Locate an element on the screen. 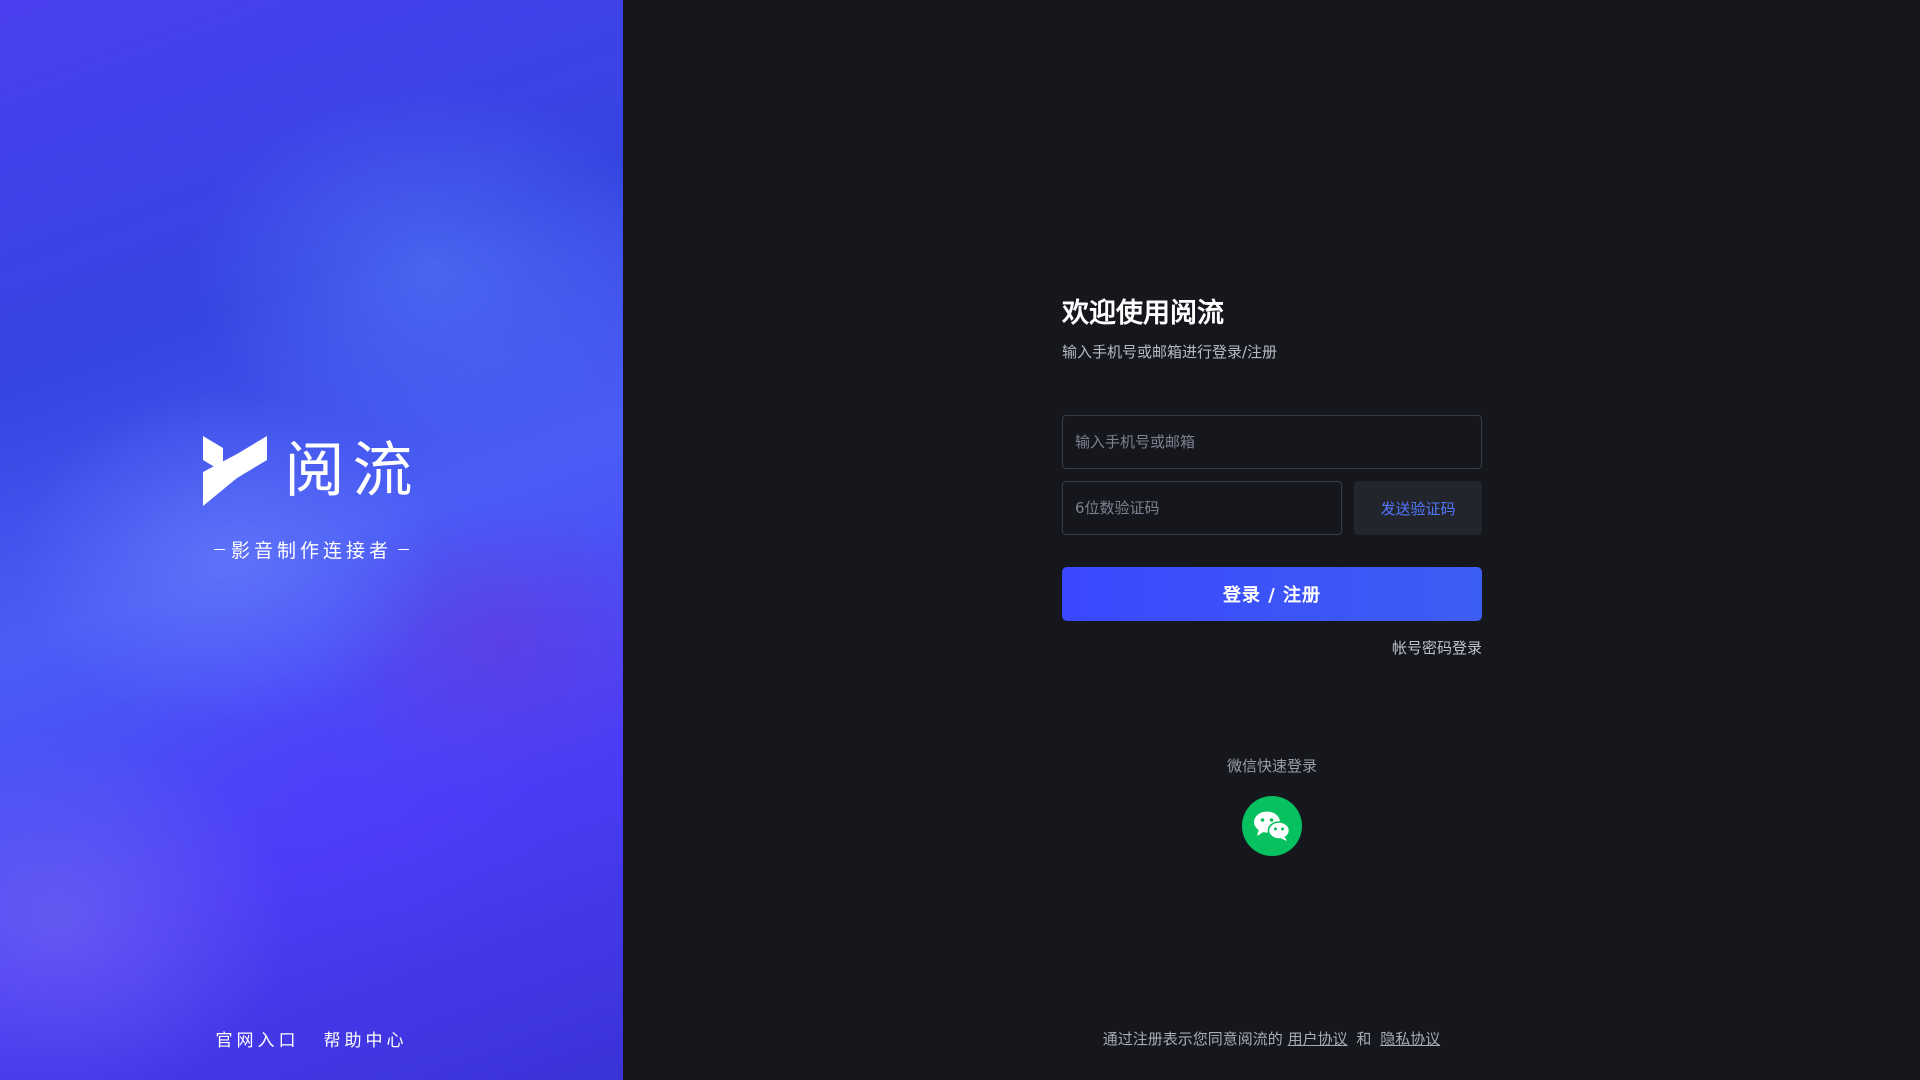 Image resolution: width=1920 pixels, height=1080 pixels. brand-links: 官网入口 帮助中心 is located at coordinates (311, 1038).